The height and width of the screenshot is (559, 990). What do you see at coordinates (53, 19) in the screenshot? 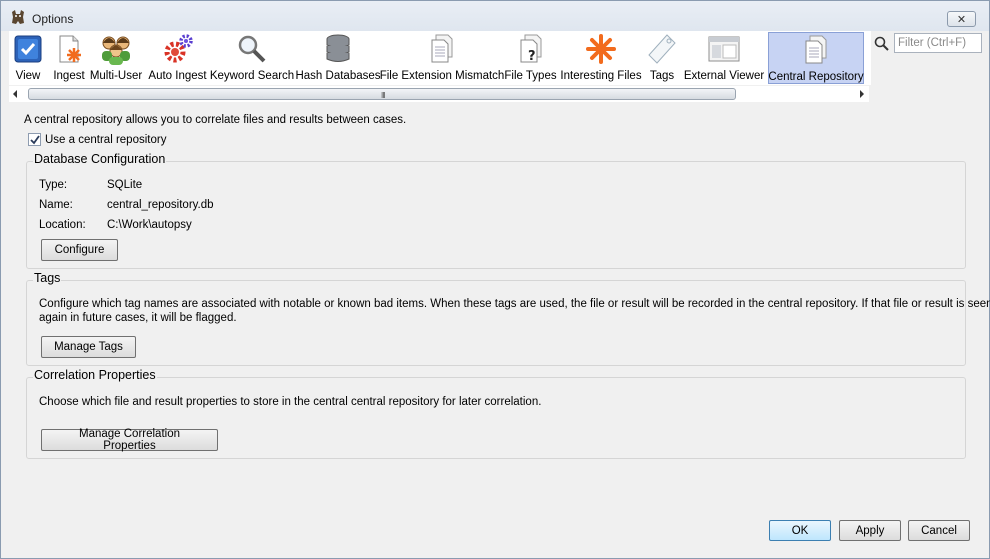
I see `window-title: Options` at bounding box center [53, 19].